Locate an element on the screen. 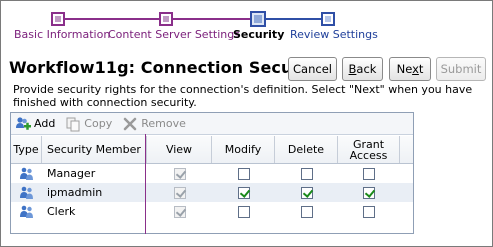 This screenshot has width=493, height=247. table-toolbar: Add Copy Remove is located at coordinates (212, 124).